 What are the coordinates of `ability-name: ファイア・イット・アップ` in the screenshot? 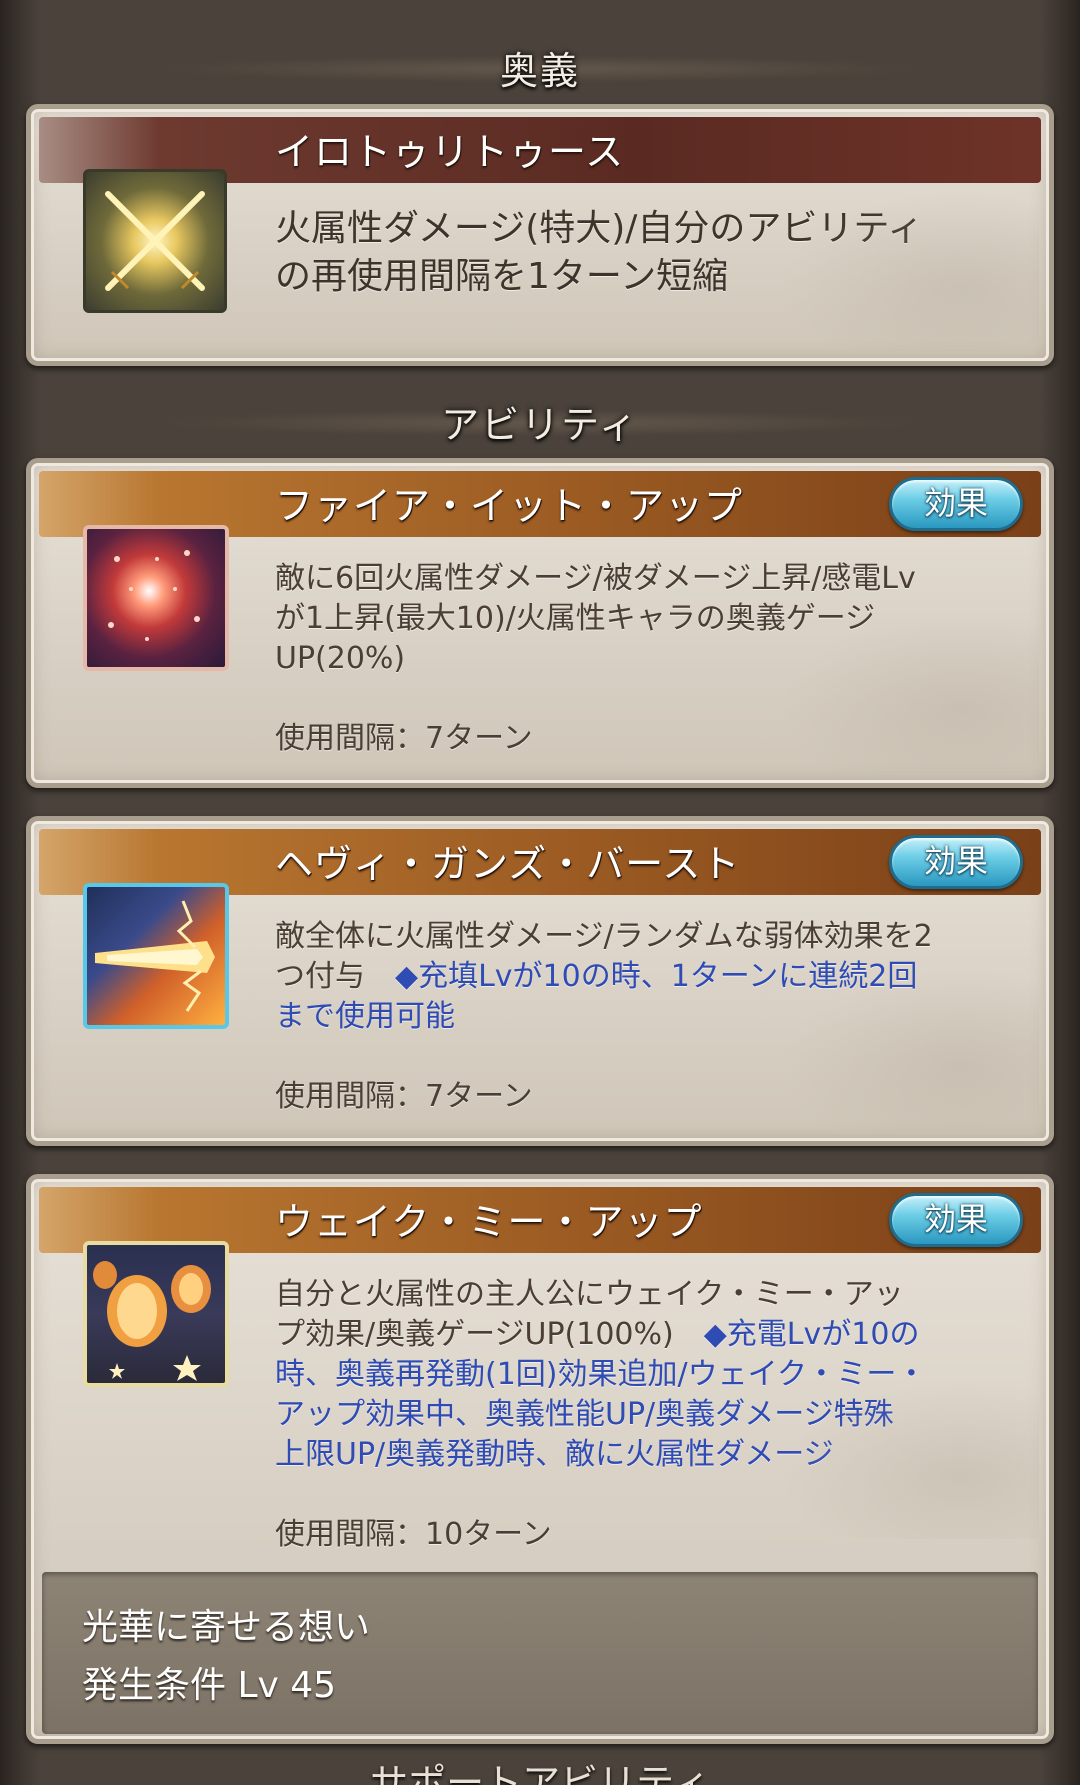 It's located at (509, 506).